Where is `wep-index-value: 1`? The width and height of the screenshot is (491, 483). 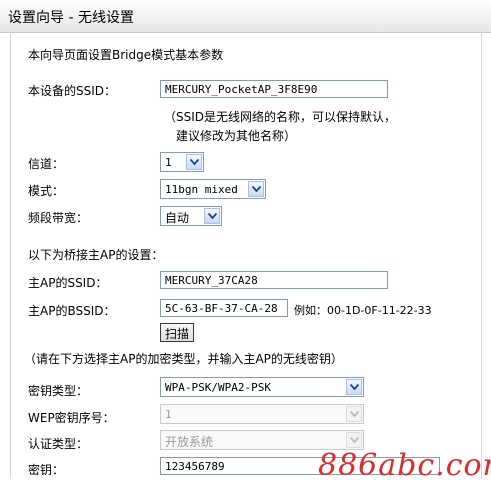 wep-index-value: 1 is located at coordinates (168, 414).